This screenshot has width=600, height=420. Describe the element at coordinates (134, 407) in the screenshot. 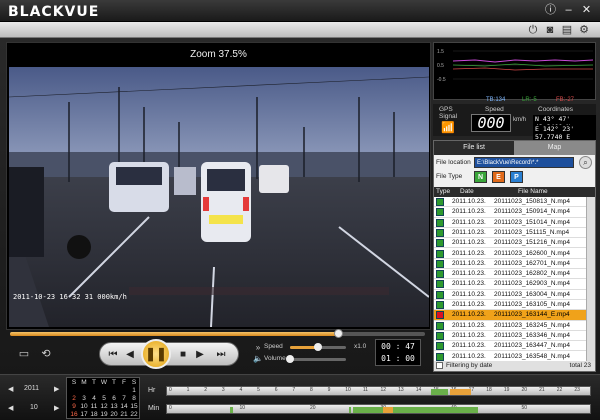

I see `calendar-day: 15` at that location.